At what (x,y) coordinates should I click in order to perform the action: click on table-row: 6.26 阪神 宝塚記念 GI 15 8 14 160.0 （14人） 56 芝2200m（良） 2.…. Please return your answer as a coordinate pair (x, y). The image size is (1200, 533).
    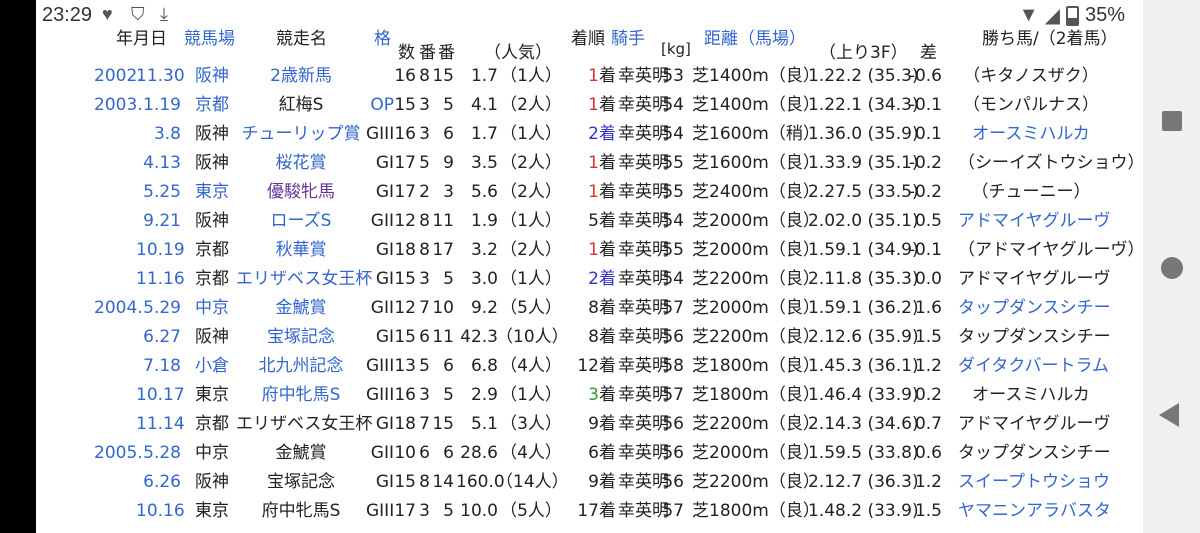
    Looking at the image, I should click on (589, 482).